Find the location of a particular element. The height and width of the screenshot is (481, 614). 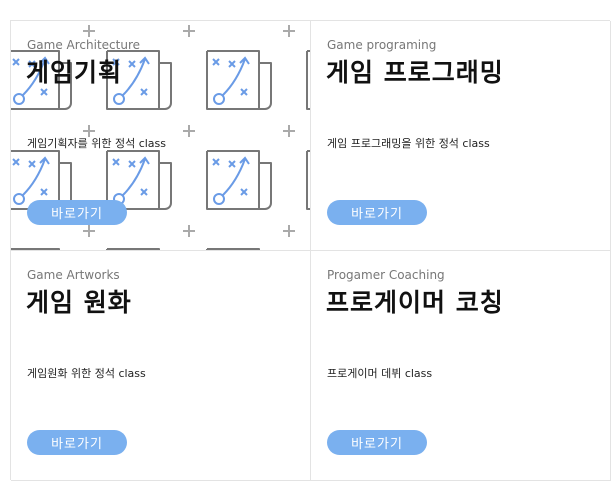

card-title: 게임 프로그래밍 is located at coordinates (415, 72).